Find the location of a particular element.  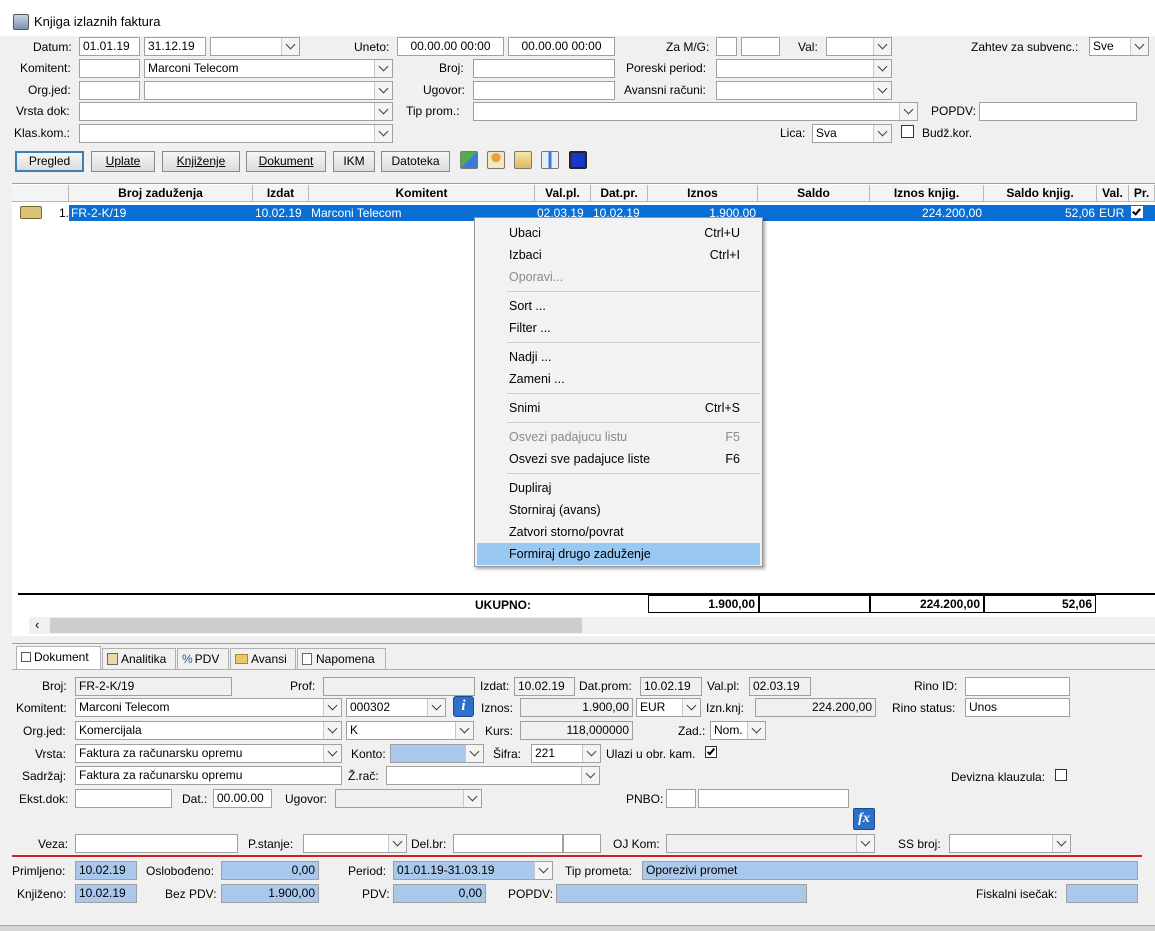

tip-prom-select is located at coordinates (695, 111).